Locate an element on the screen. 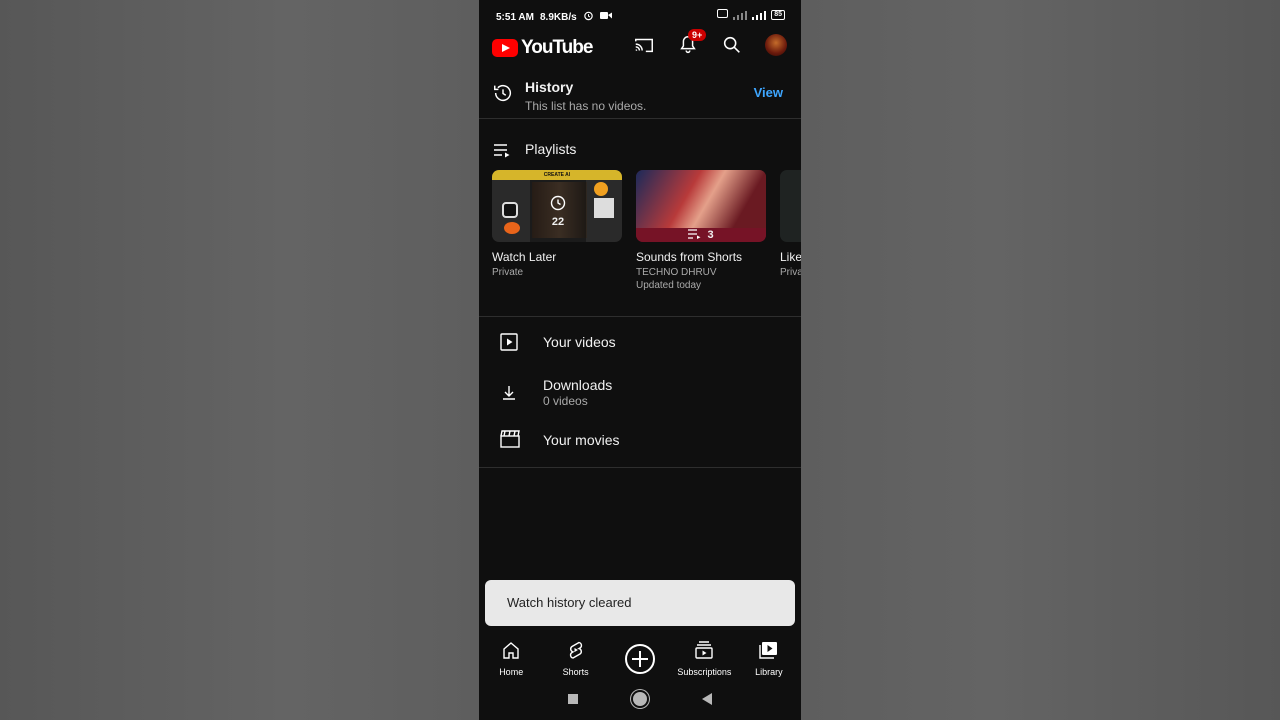 The width and height of the screenshot is (1280, 720). volte-icon is located at coordinates (723, 15).